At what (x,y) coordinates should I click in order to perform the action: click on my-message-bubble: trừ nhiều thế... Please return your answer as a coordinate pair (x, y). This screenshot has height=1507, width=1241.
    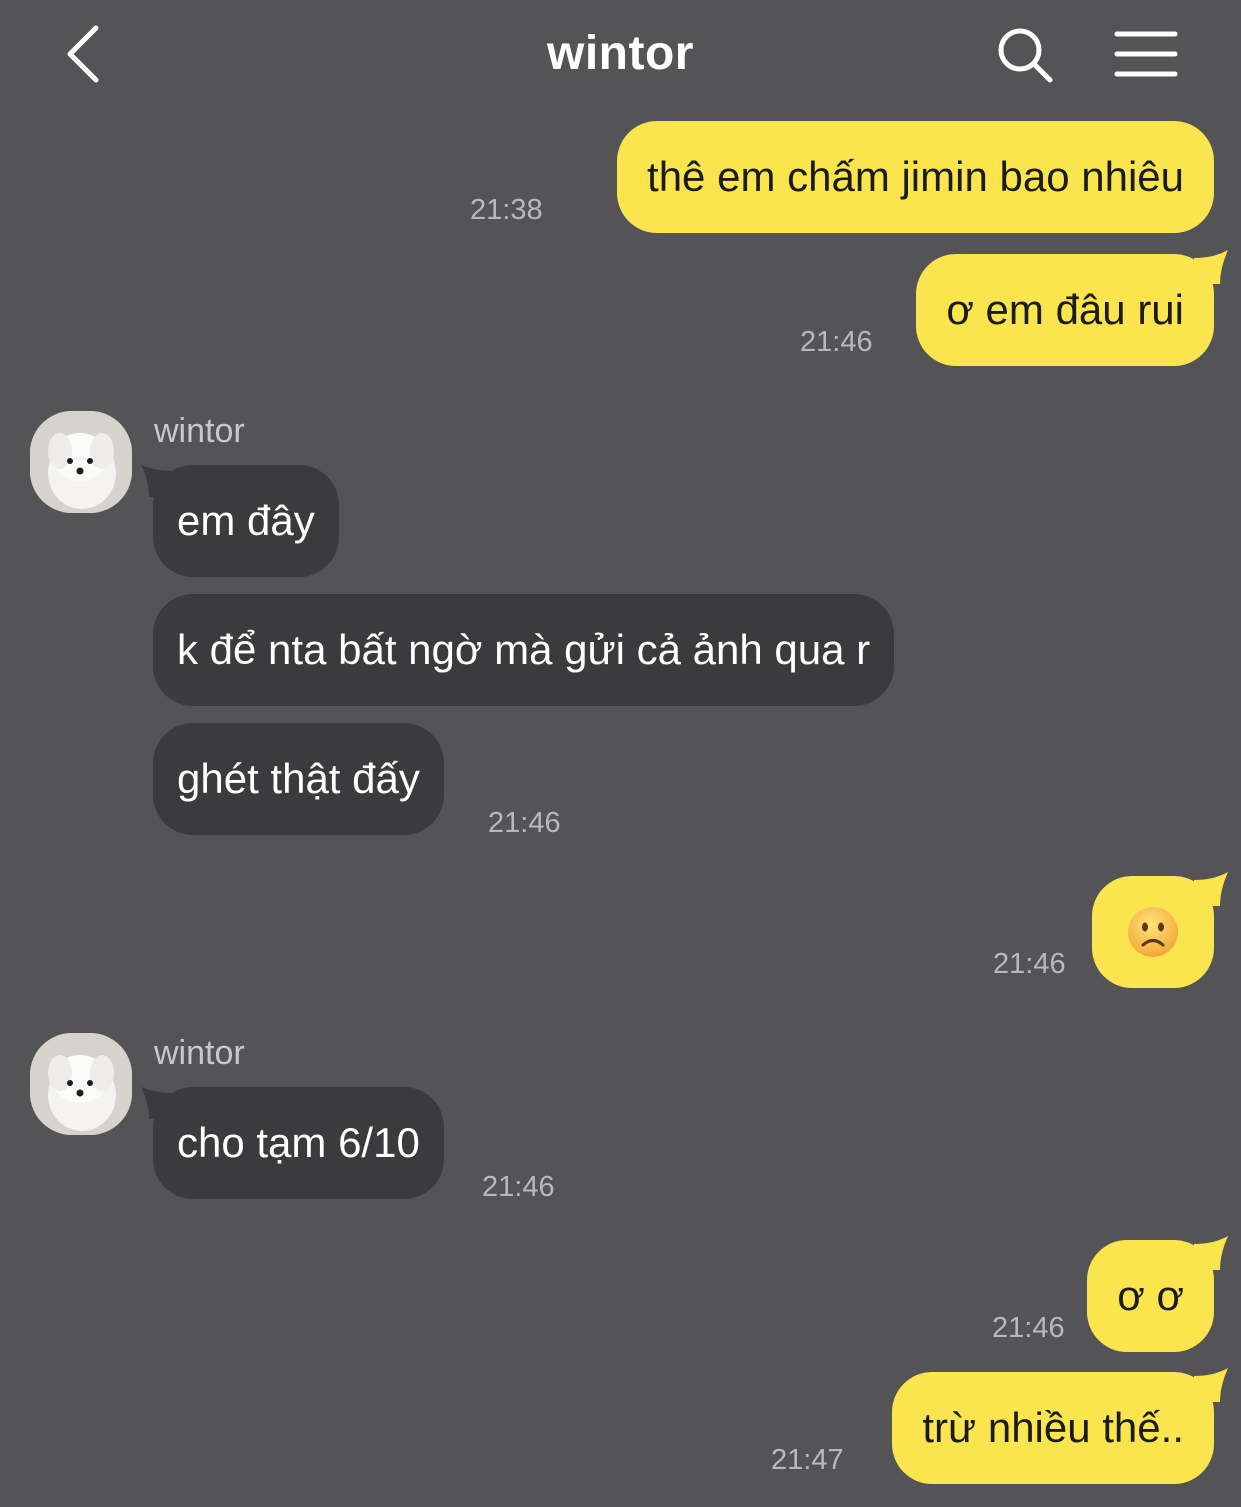
    Looking at the image, I should click on (1060, 1426).